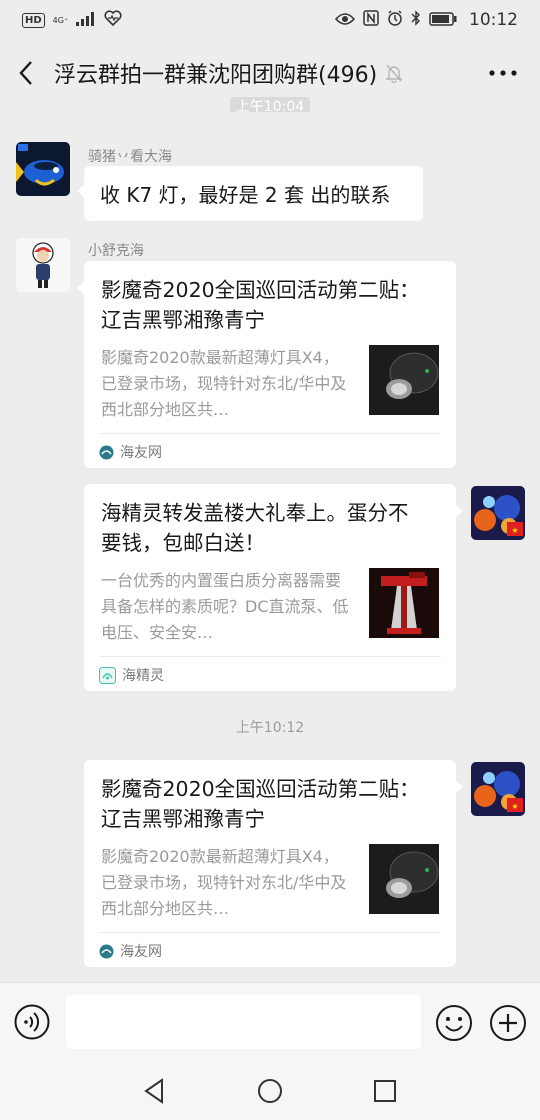  What do you see at coordinates (107, 675) in the screenshot?
I see `haijingling-logo-icon` at bounding box center [107, 675].